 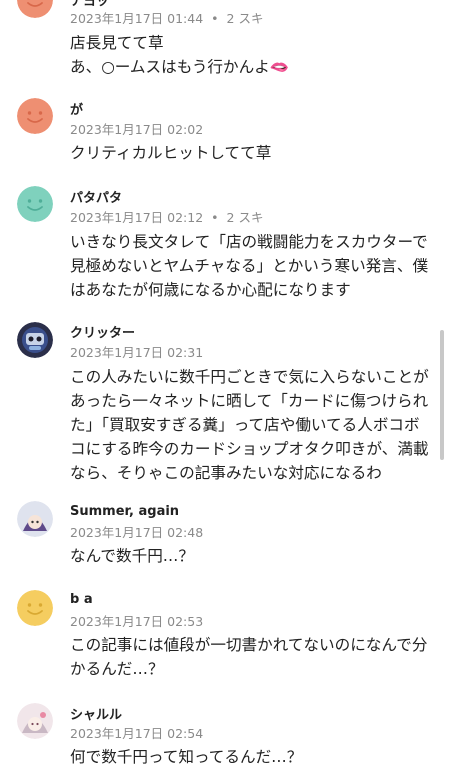 What do you see at coordinates (132, 556) in the screenshot?
I see `comment-line: なんで数千円…？` at bounding box center [132, 556].